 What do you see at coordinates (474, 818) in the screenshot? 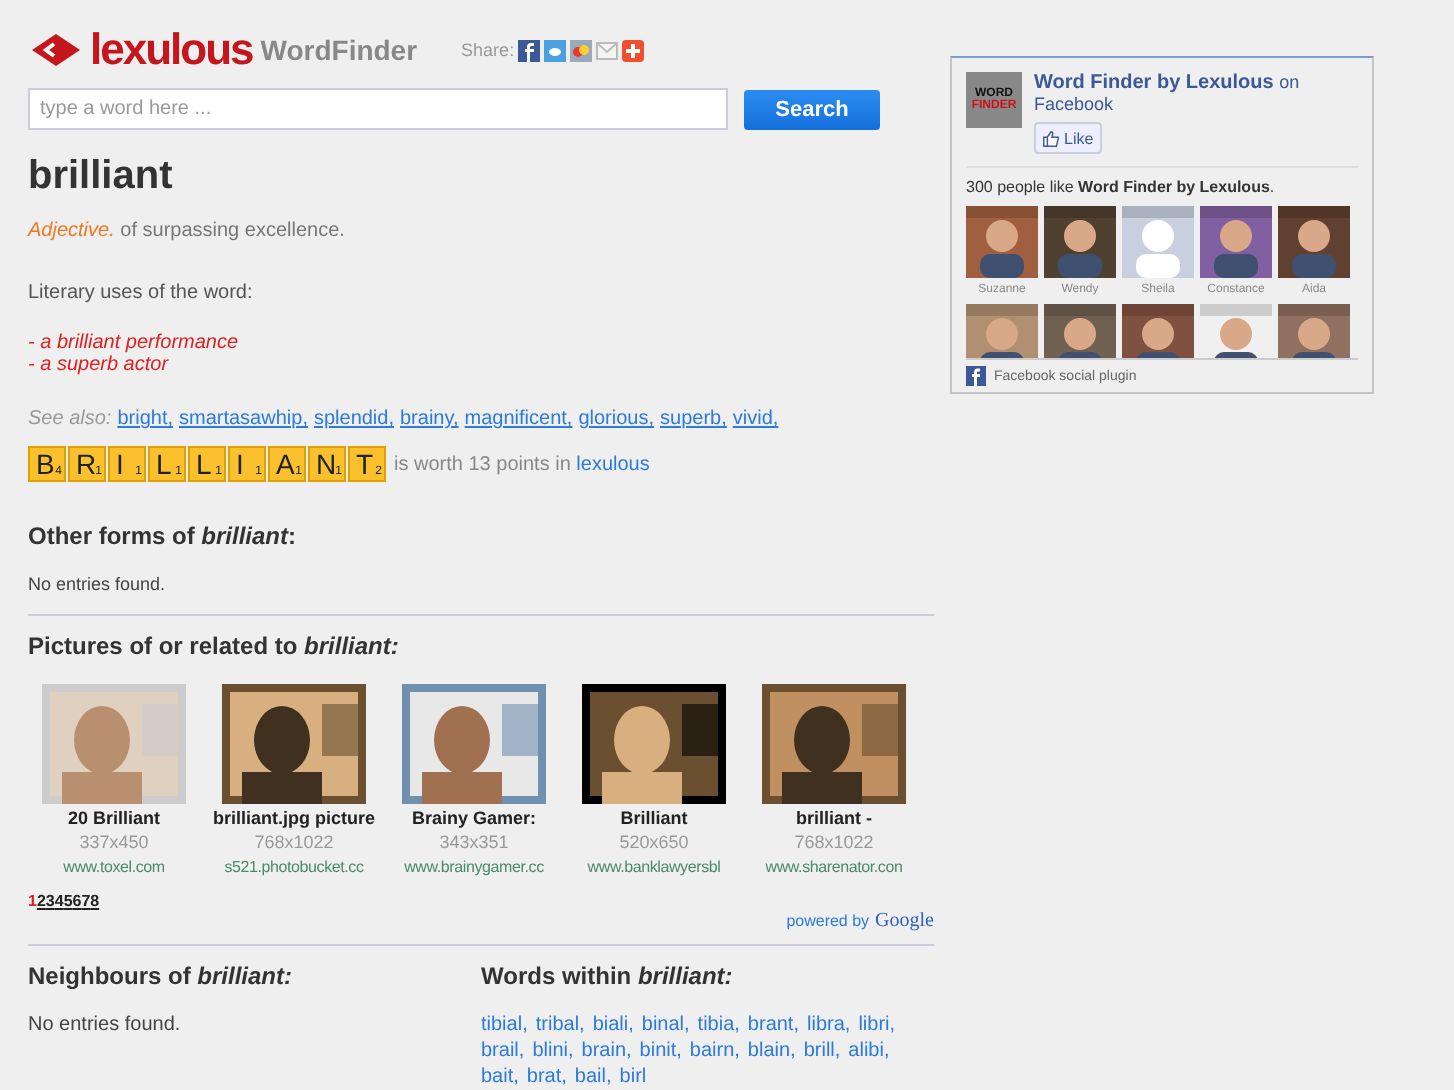
I see `picture-caption: Brainy Gamer:` at bounding box center [474, 818].